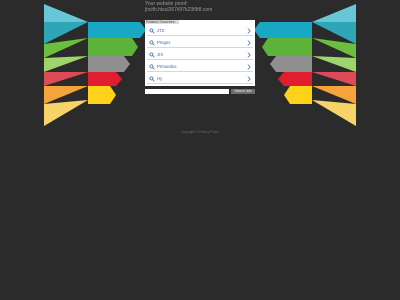 The height and width of the screenshot is (300, 400). Describe the element at coordinates (243, 91) in the screenshot. I see `search-ads-button: Search Ads` at that location.